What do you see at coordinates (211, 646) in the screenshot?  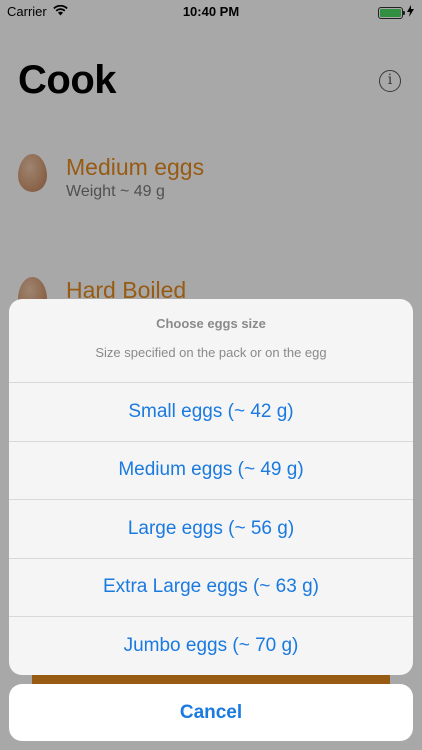 I see `option-jumbo-eggs: Jumbo eggs (~ 70 g)` at bounding box center [211, 646].